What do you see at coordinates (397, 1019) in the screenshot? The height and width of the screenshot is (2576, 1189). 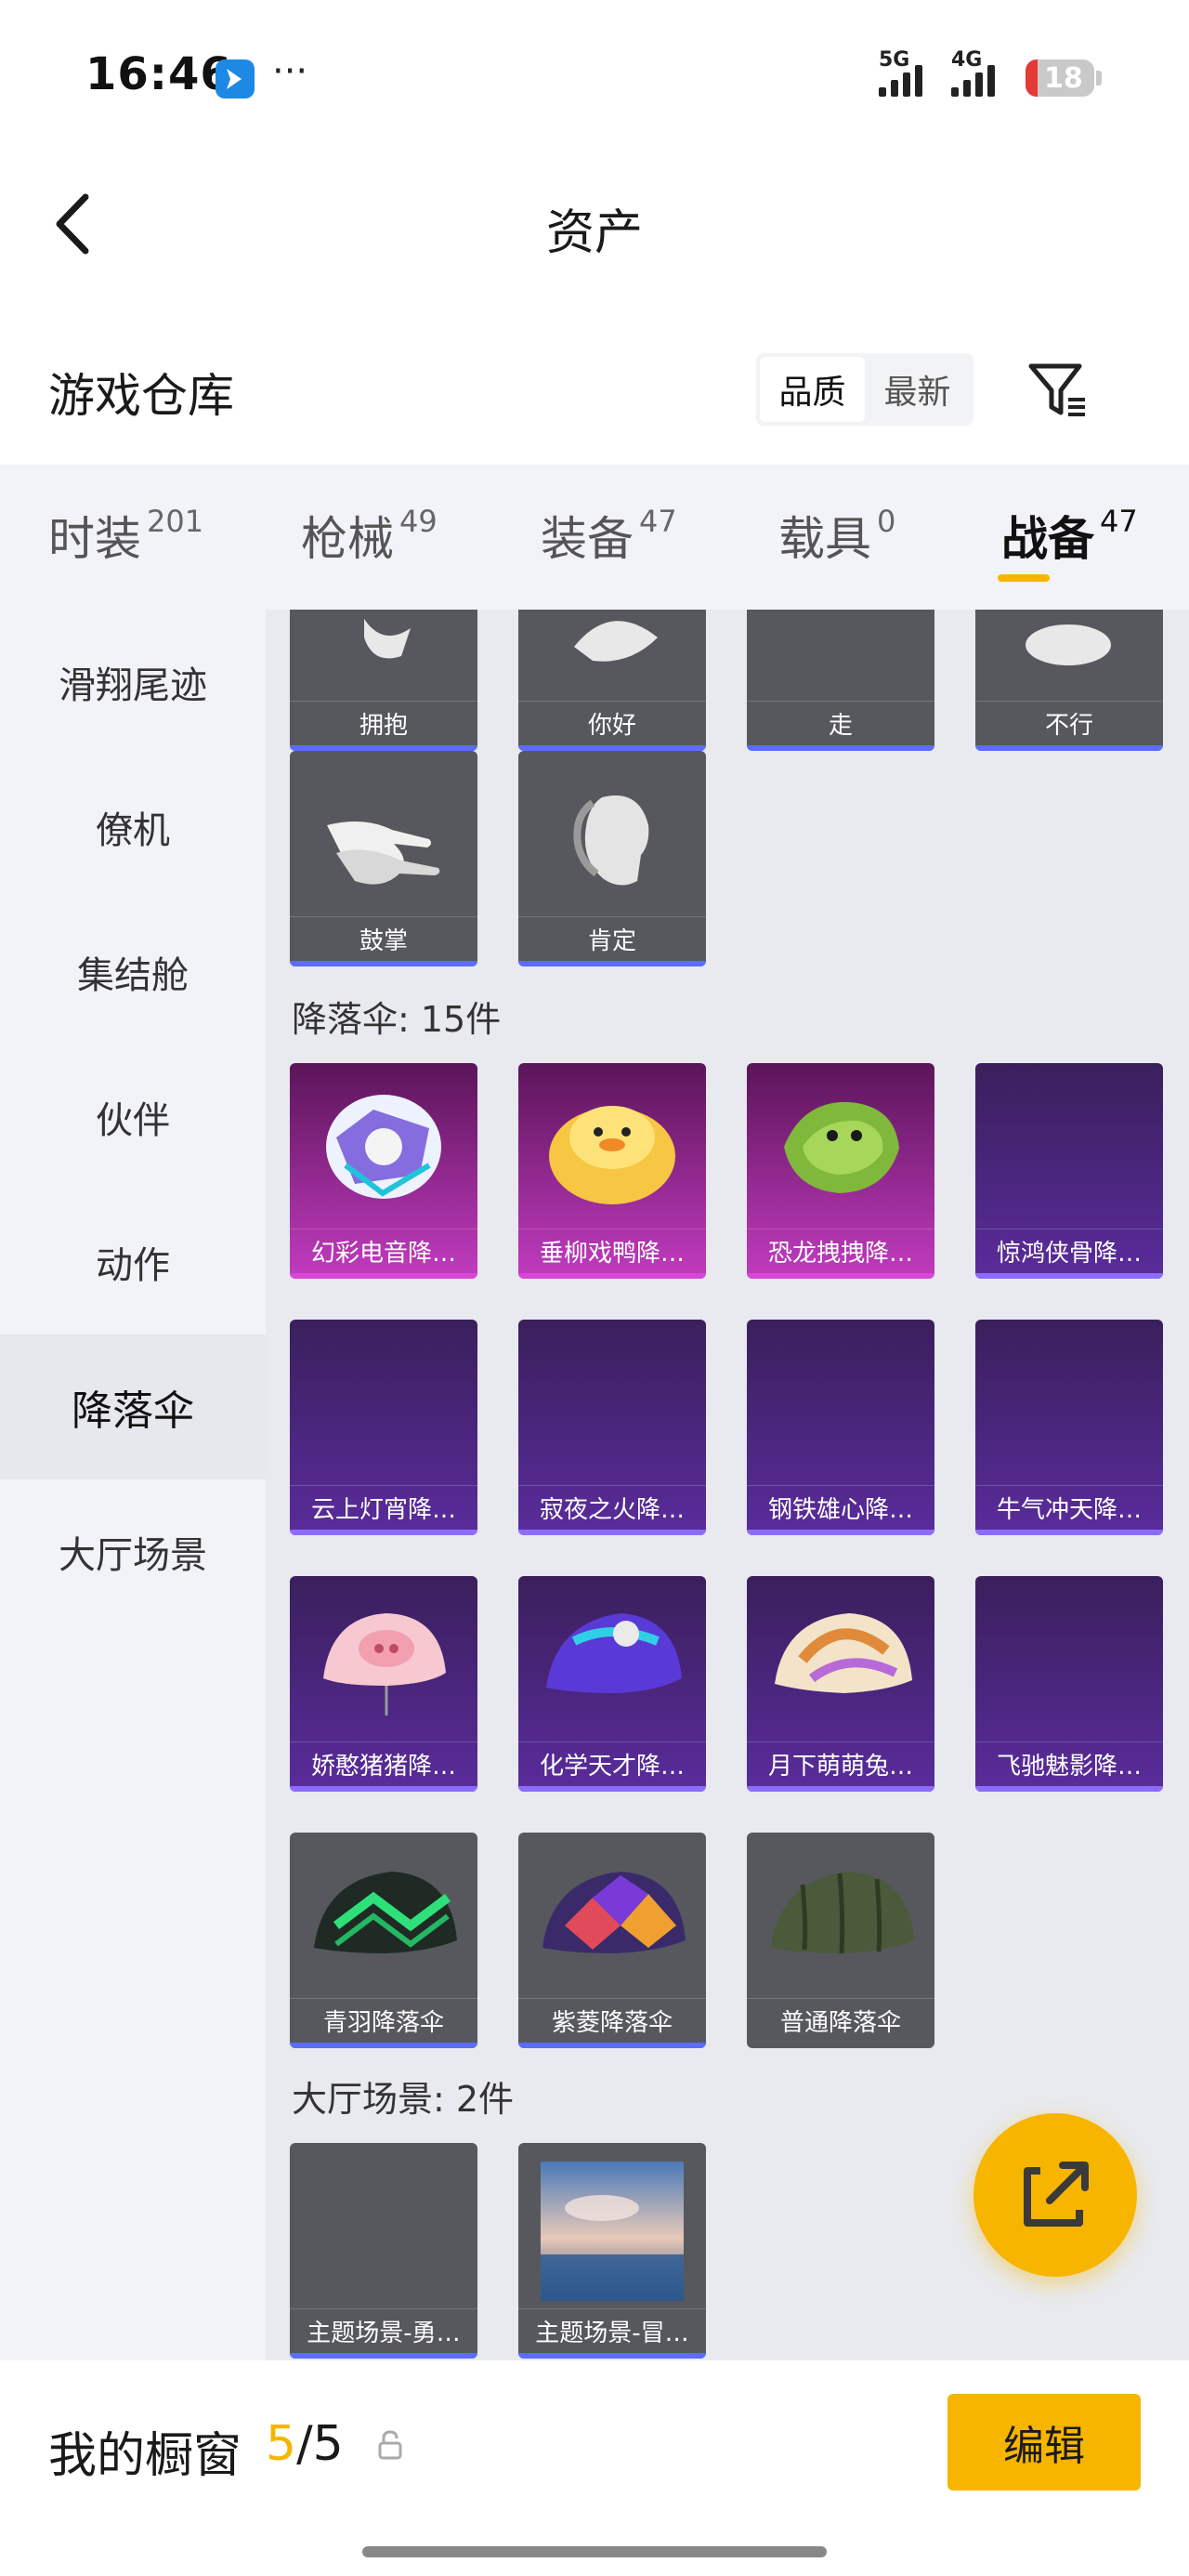 I see `group-title-parachute: 降落伞: 15件` at bounding box center [397, 1019].